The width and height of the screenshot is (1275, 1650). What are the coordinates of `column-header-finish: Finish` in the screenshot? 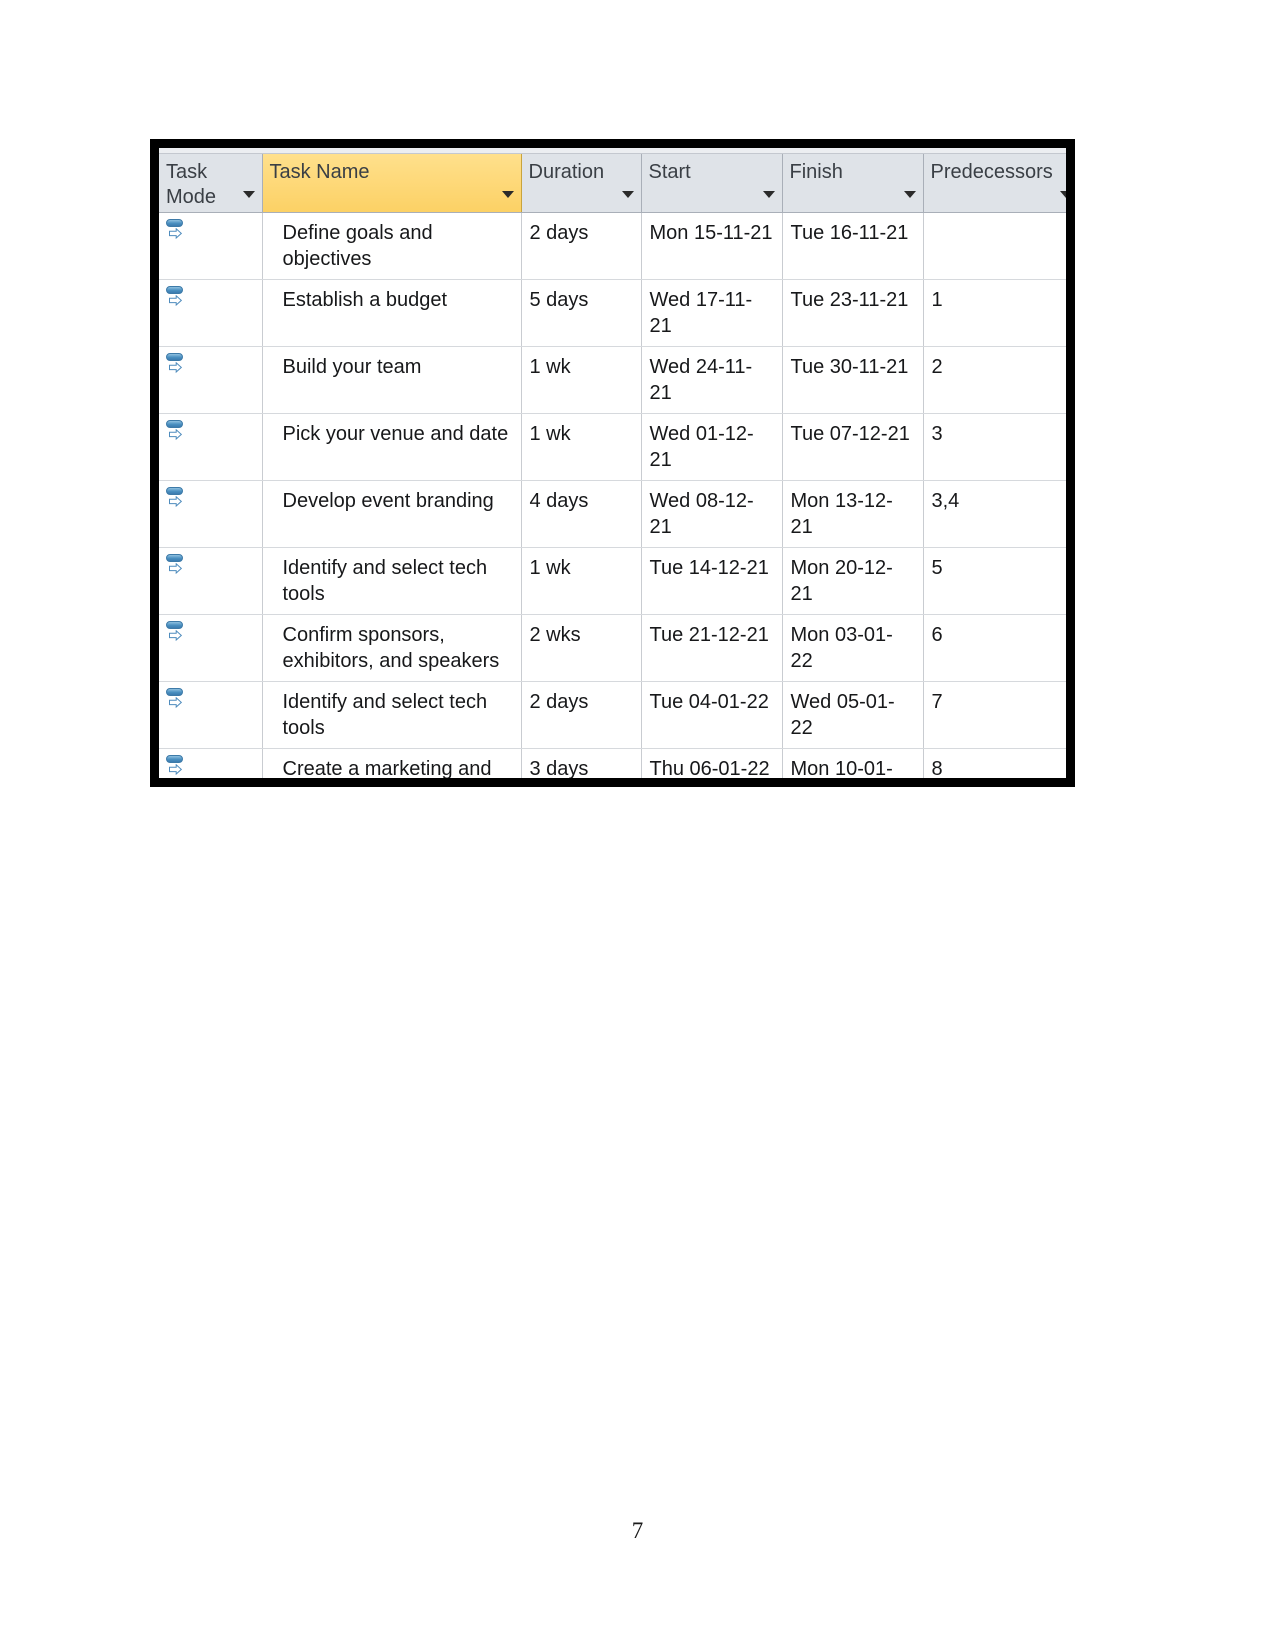 It's located at (853, 183).